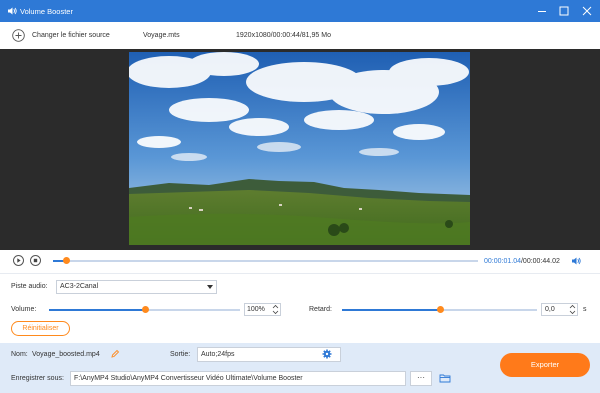 The width and height of the screenshot is (600, 393). What do you see at coordinates (210, 287) in the screenshot?
I see `chevron-down-icon` at bounding box center [210, 287].